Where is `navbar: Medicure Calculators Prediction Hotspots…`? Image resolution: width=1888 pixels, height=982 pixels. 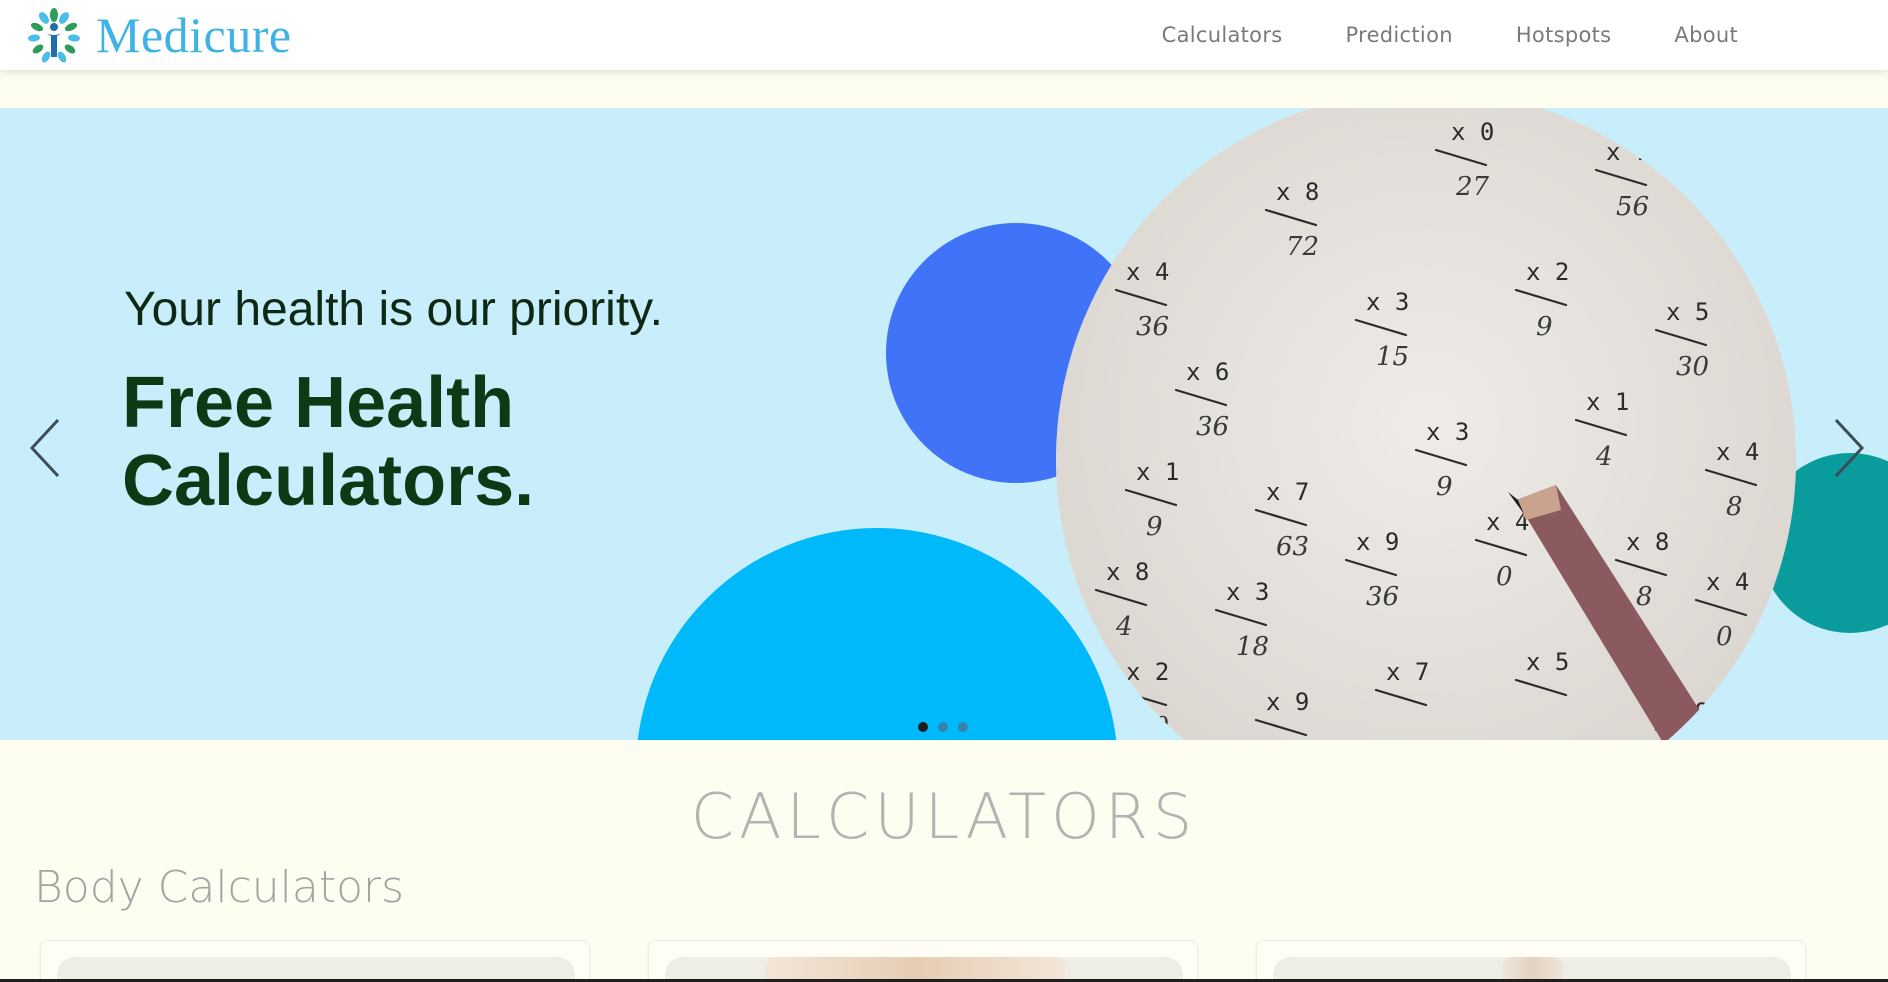
navbar: Medicure Calculators Prediction Hotspots… is located at coordinates (944, 35).